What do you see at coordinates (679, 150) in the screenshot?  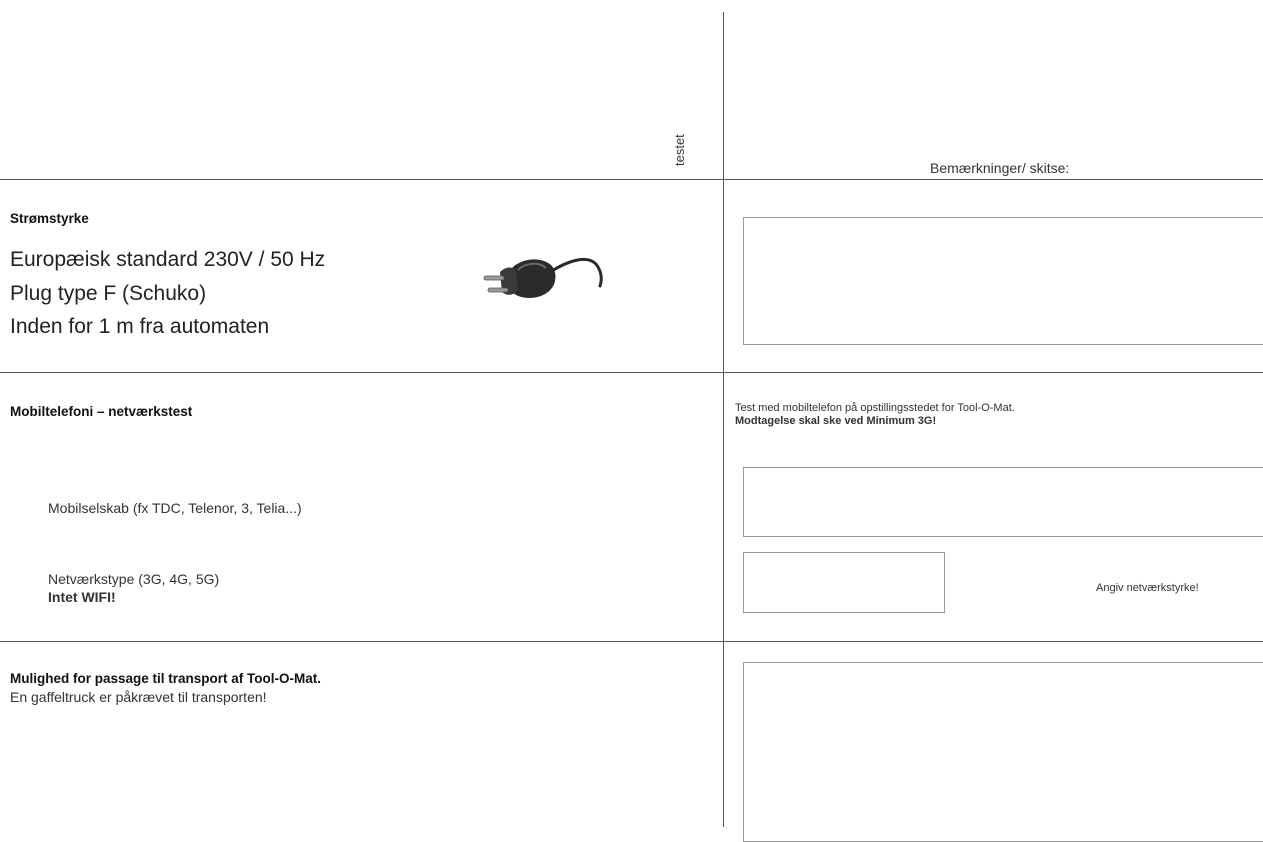 I see `testet-column-header: testet` at bounding box center [679, 150].